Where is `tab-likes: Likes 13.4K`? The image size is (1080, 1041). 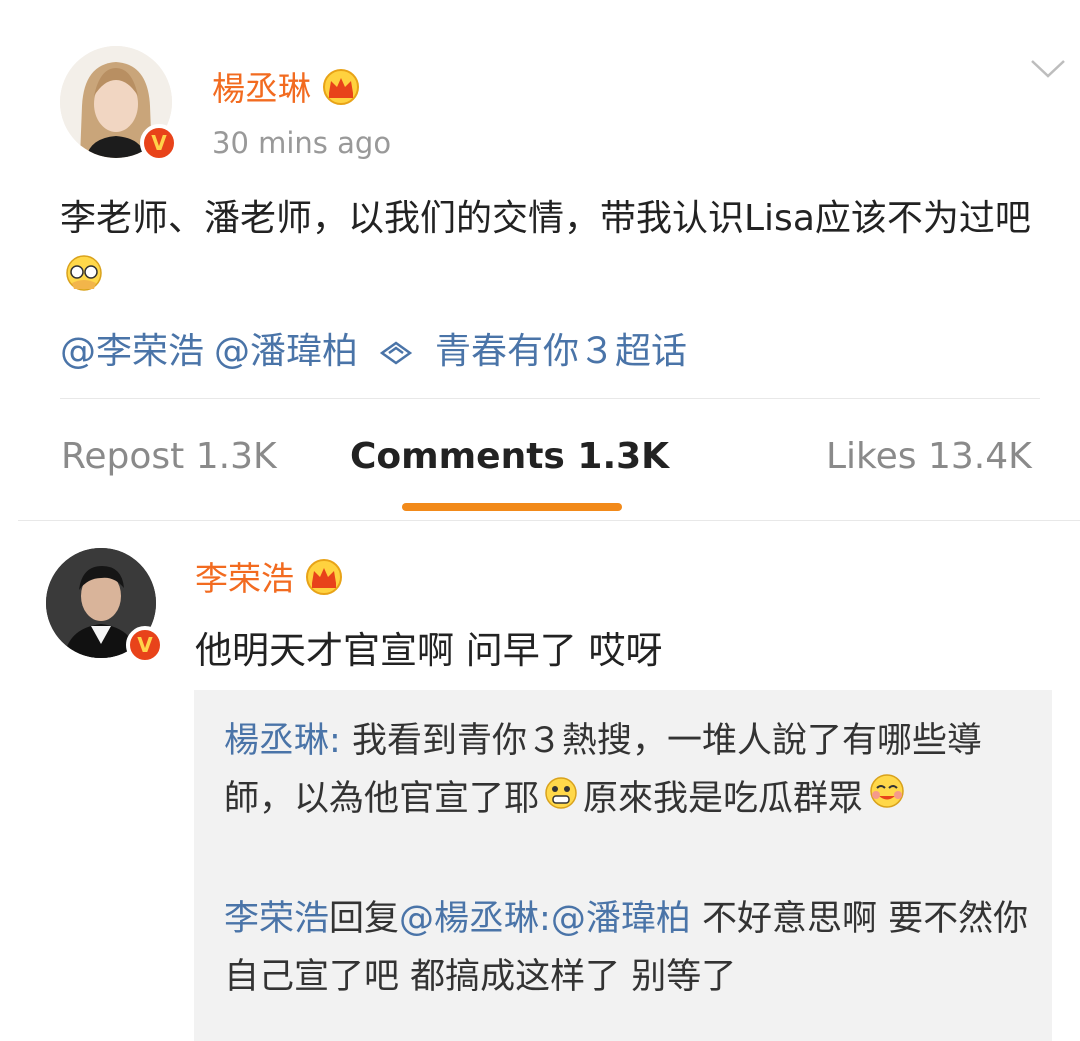
tab-likes: Likes 13.4K is located at coordinates (929, 456).